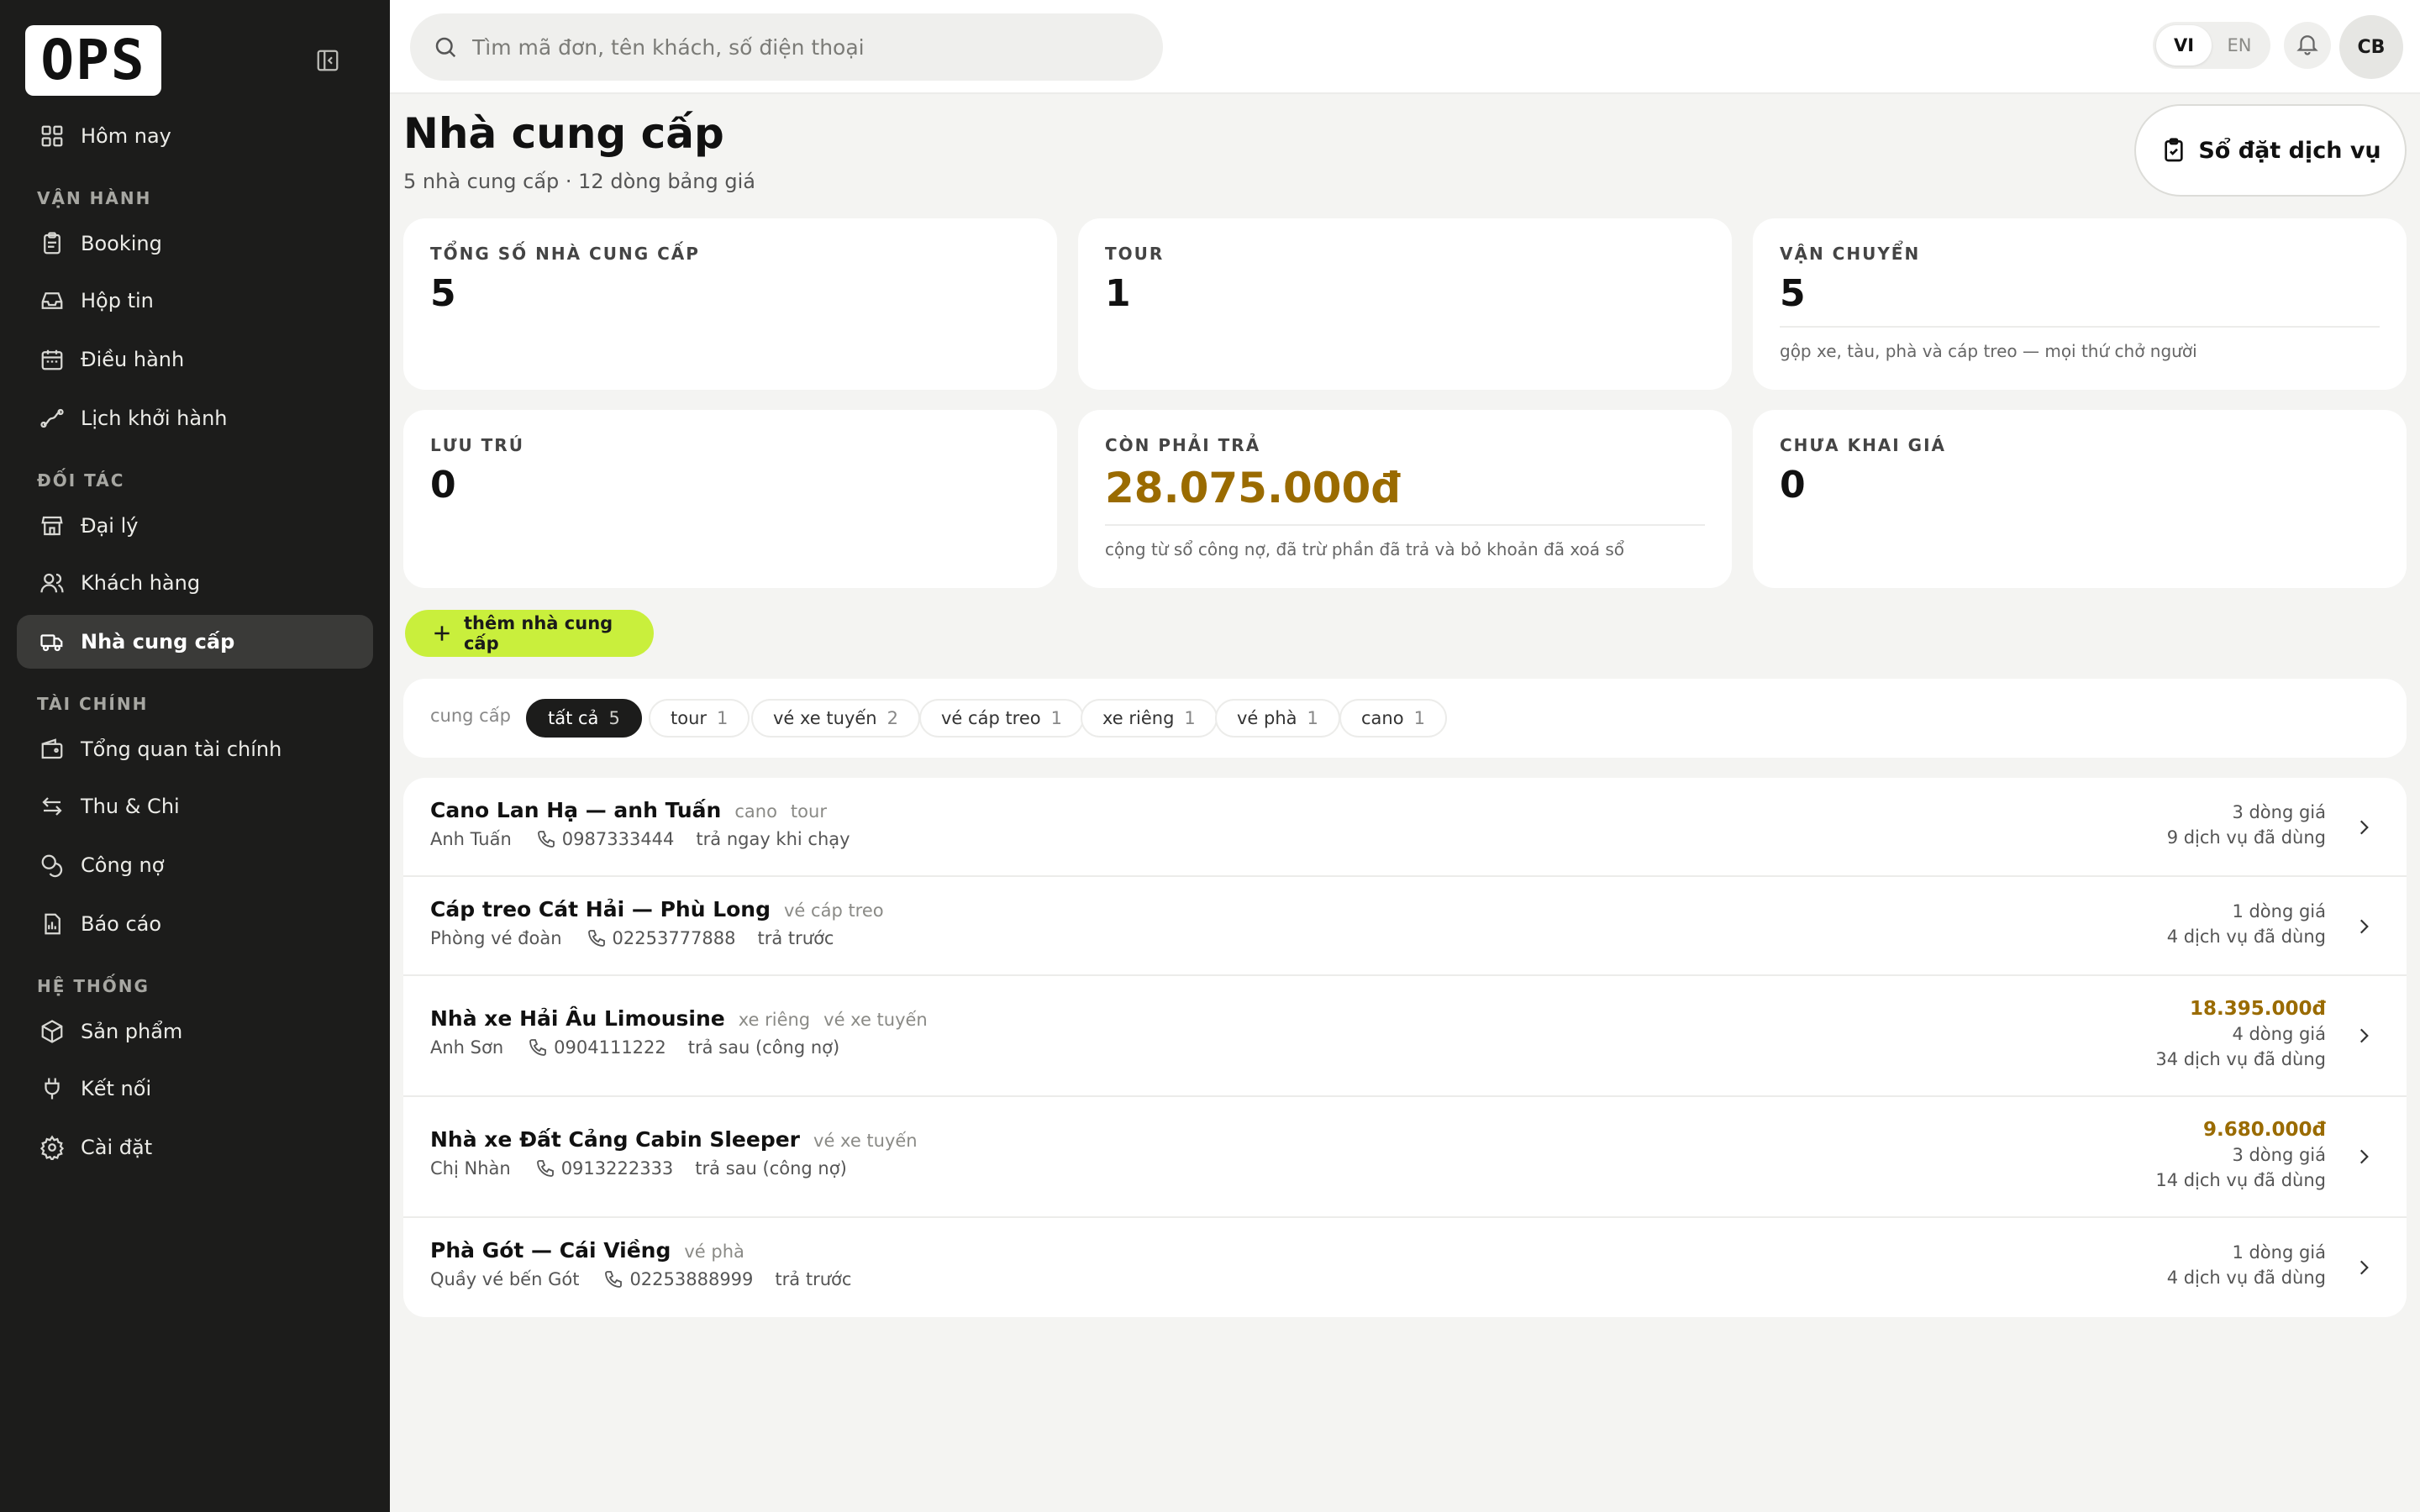 The width and height of the screenshot is (2420, 1512). I want to click on supplier-phone: 02253777888, so click(674, 938).